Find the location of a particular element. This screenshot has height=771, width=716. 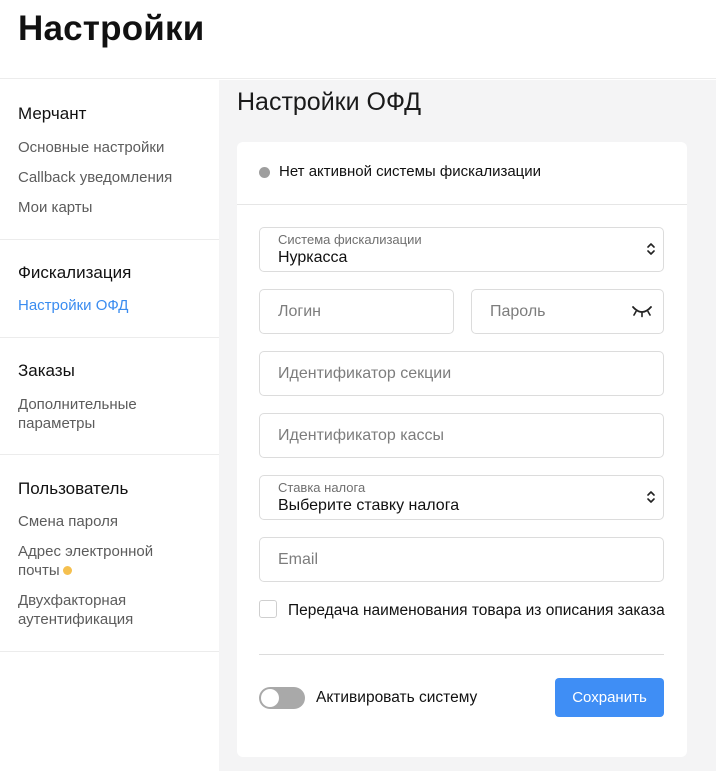

fiscal-system-label: Система фискализации is located at coordinates (350, 239).